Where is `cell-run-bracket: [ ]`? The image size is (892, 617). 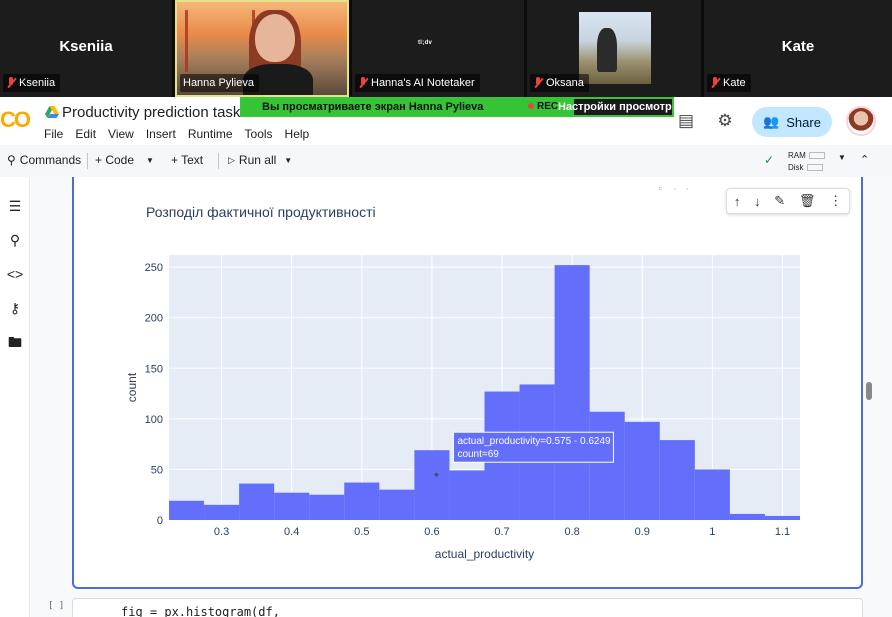
cell-run-bracket: [ ] is located at coordinates (56, 606).